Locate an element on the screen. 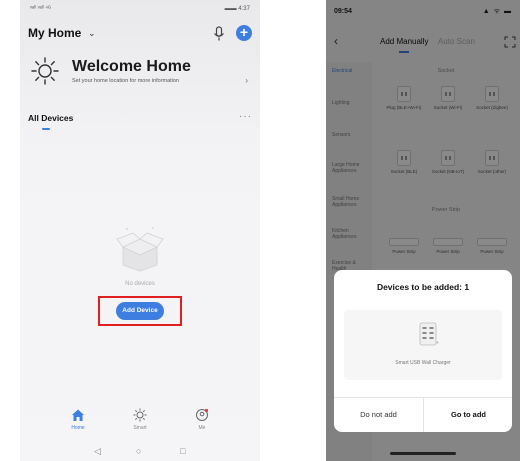 This screenshot has width=520, height=461. chevron-down-icon: ⌄ is located at coordinates (92, 33).